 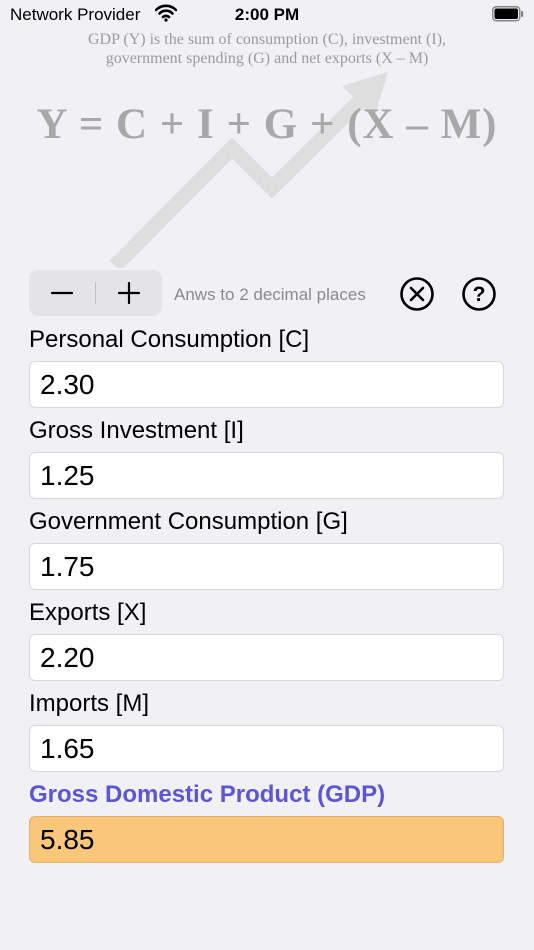 What do you see at coordinates (88, 612) in the screenshot?
I see `exports-label: Exports [X]` at bounding box center [88, 612].